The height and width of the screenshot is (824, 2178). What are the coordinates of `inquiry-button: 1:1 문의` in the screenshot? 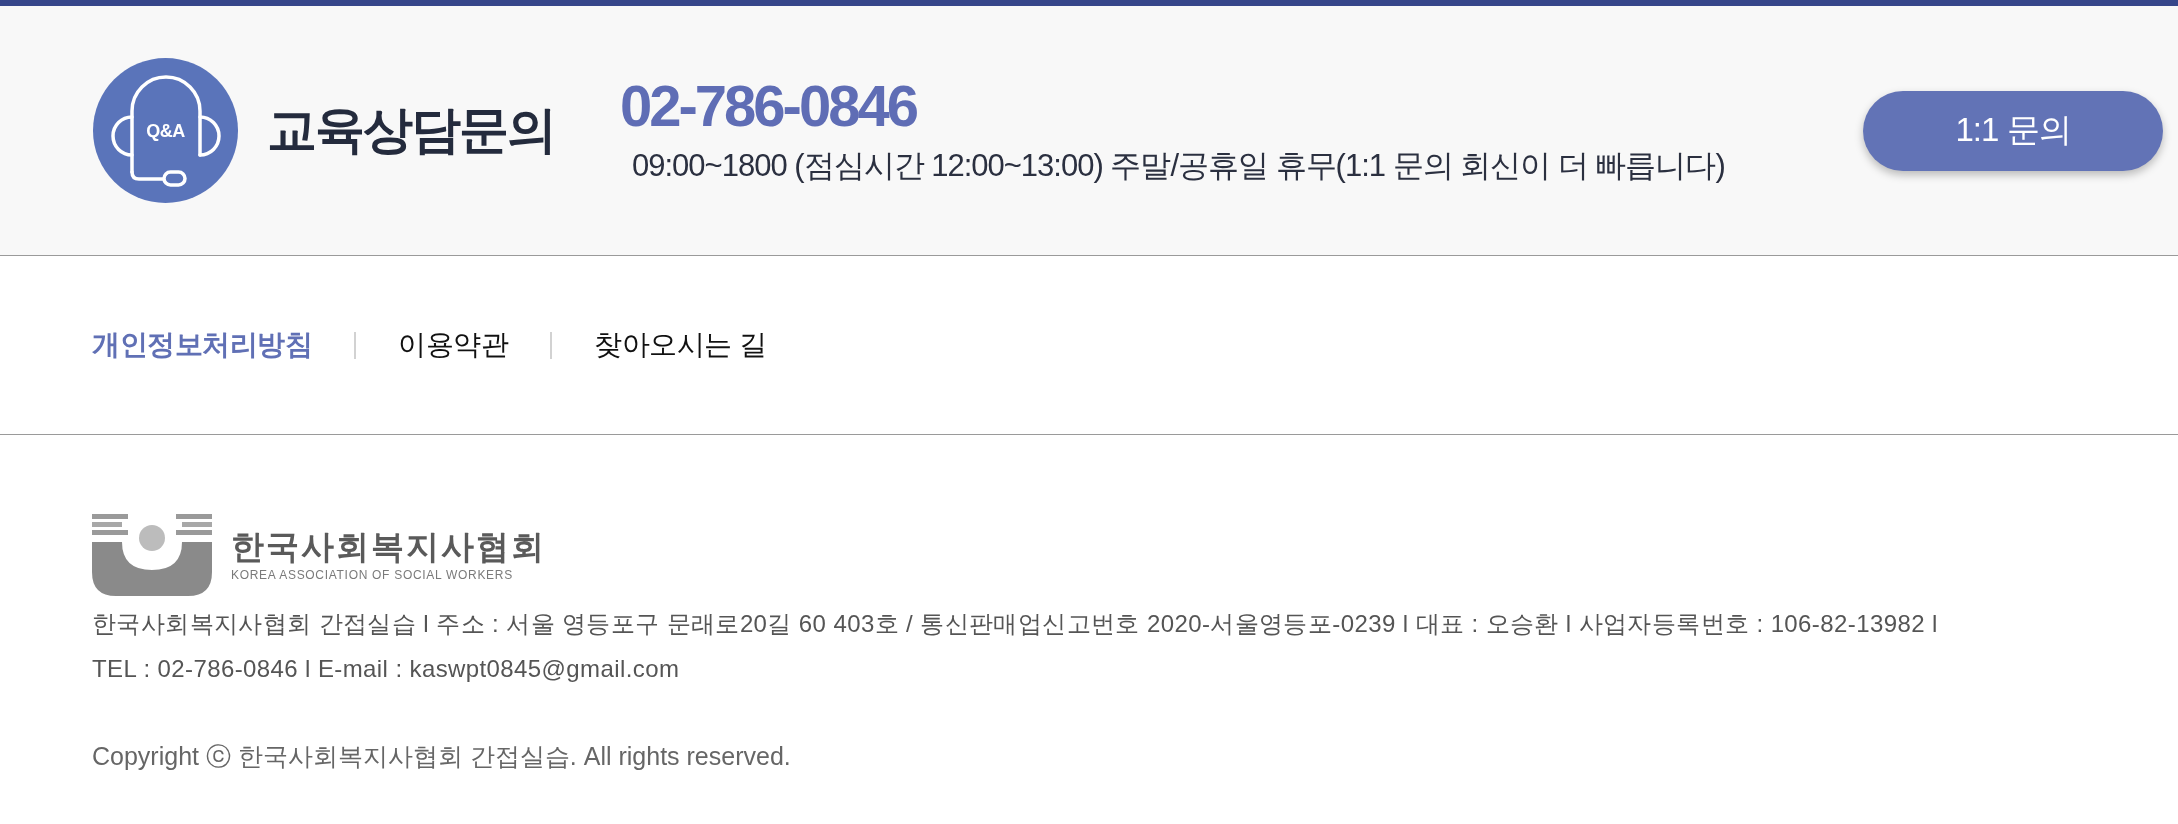 It's located at (2013, 130).